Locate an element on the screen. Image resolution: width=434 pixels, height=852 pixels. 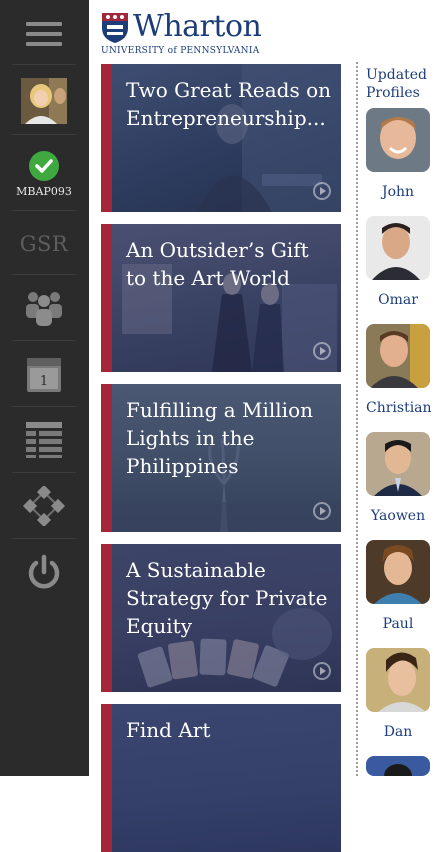
gsr-button: GSR is located at coordinates (44, 244).